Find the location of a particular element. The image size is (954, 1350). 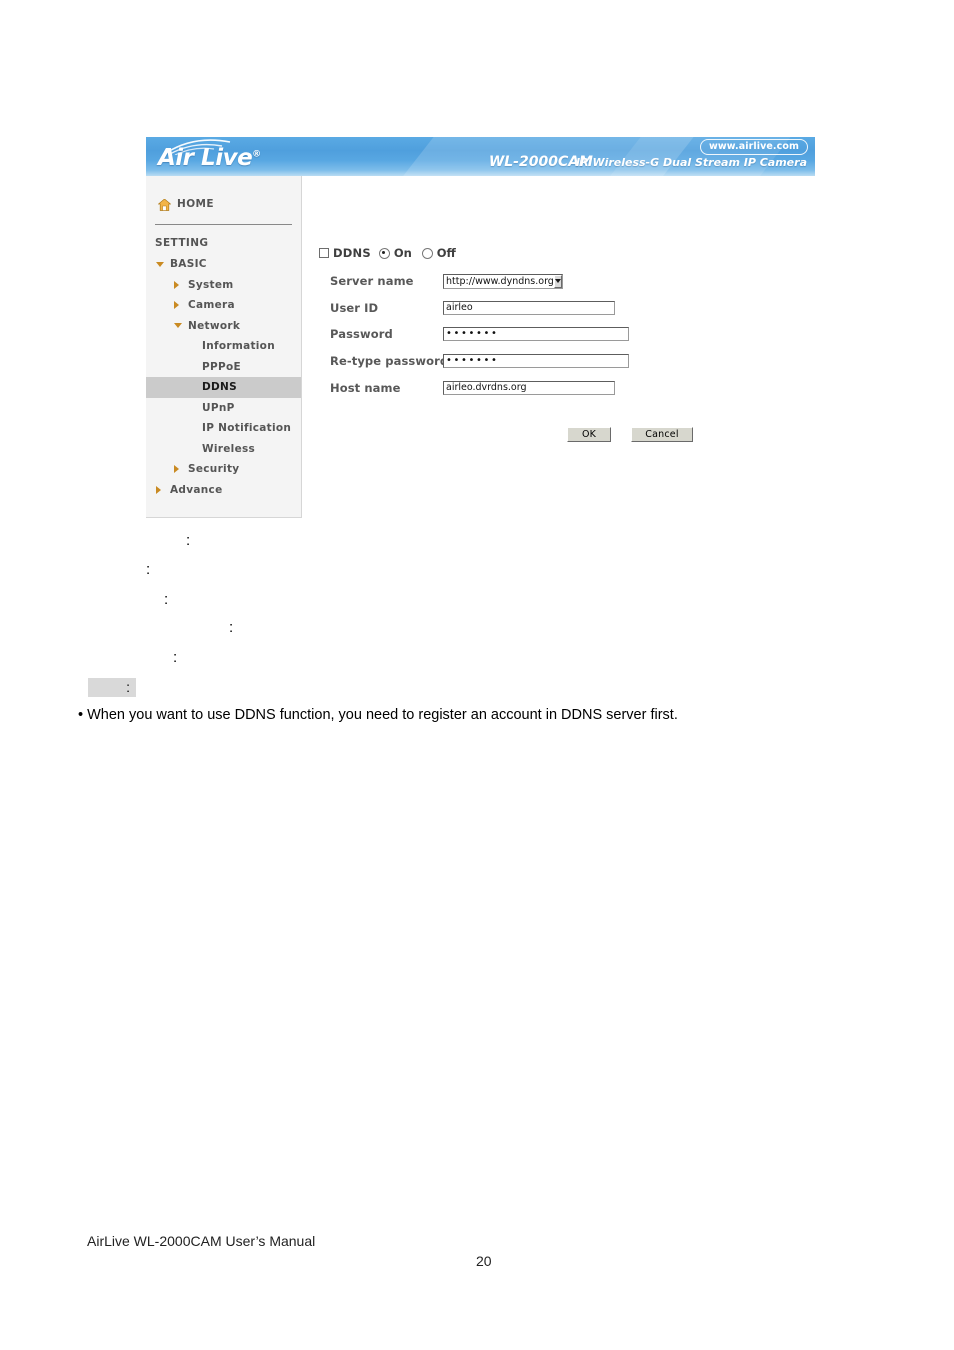

sidebar-item-label: Advance is located at coordinates (196, 489).